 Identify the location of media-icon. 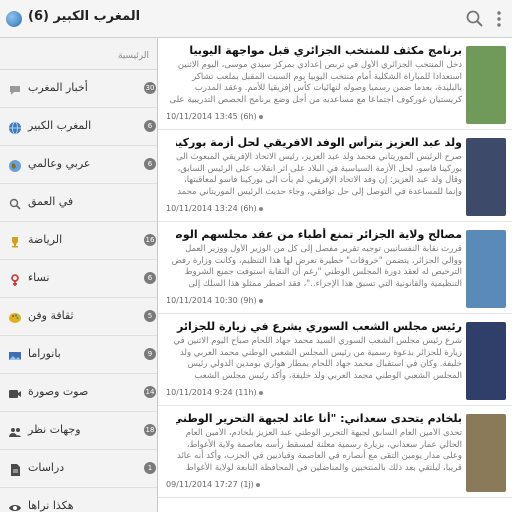
(15, 393).